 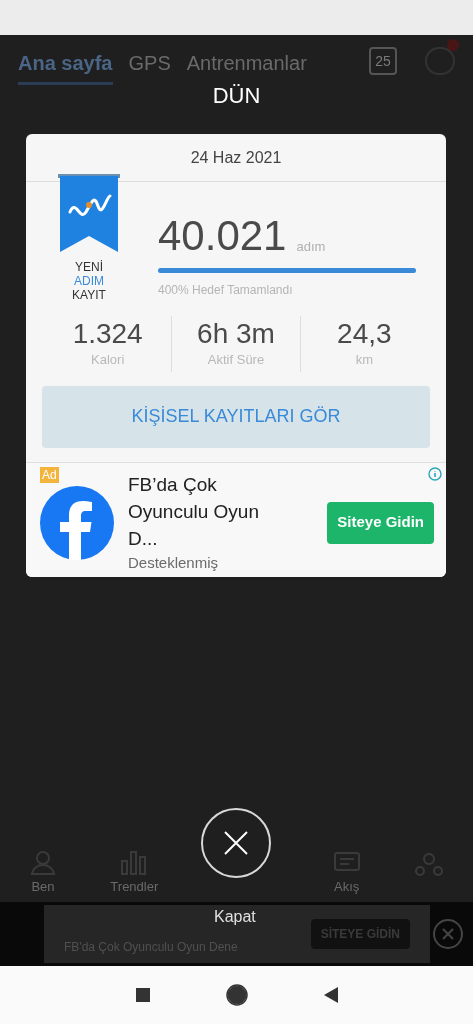 What do you see at coordinates (65, 66) in the screenshot?
I see `tab: Ana sayfa` at bounding box center [65, 66].